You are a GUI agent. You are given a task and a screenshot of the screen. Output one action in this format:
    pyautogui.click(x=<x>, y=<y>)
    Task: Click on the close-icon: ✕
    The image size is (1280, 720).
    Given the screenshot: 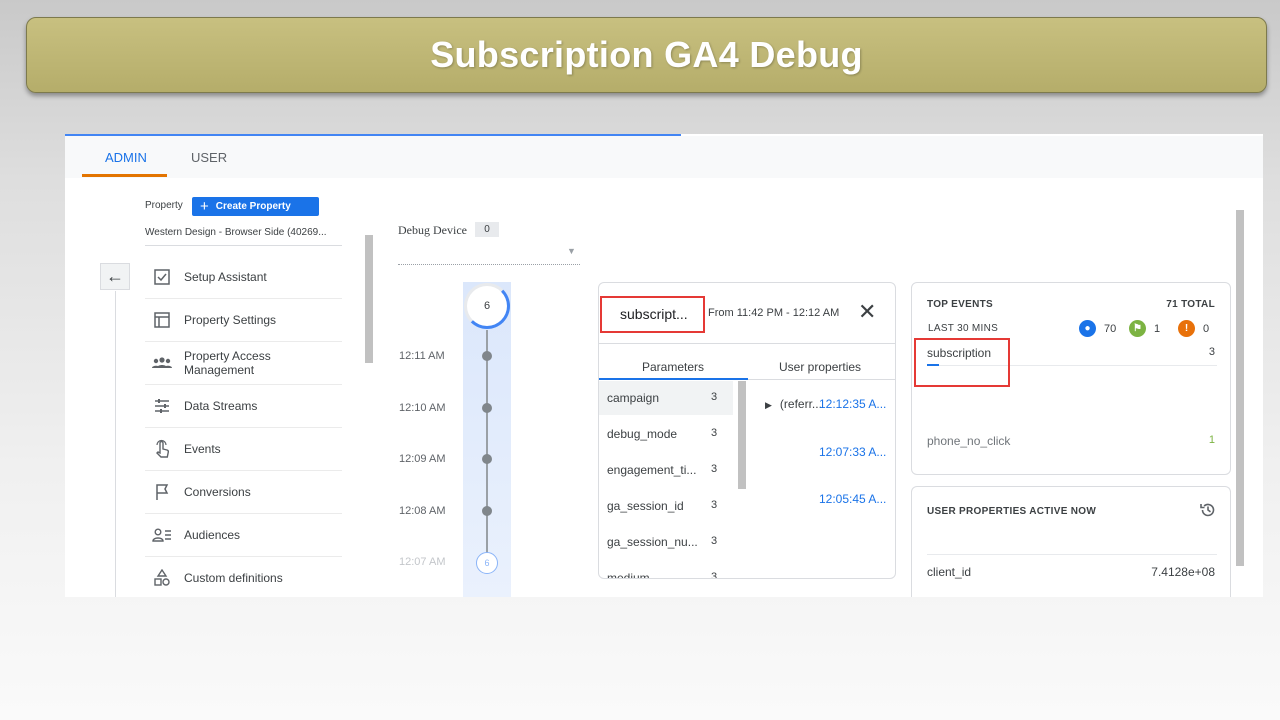 What is the action you would take?
    pyautogui.click(x=867, y=312)
    